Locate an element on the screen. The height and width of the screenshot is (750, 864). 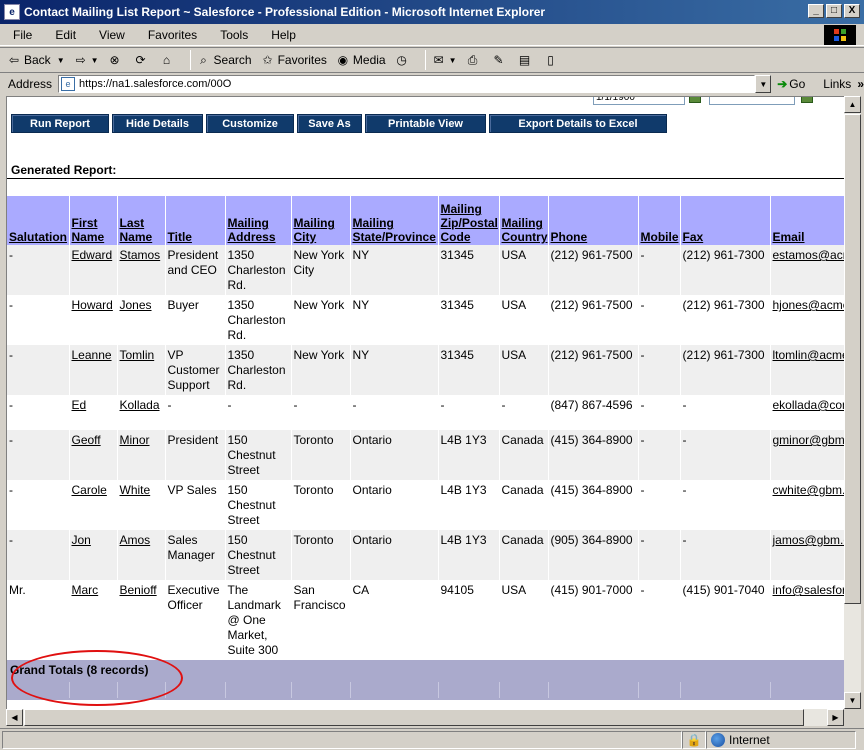
col-first-name: First Name is located at coordinates (93, 220).